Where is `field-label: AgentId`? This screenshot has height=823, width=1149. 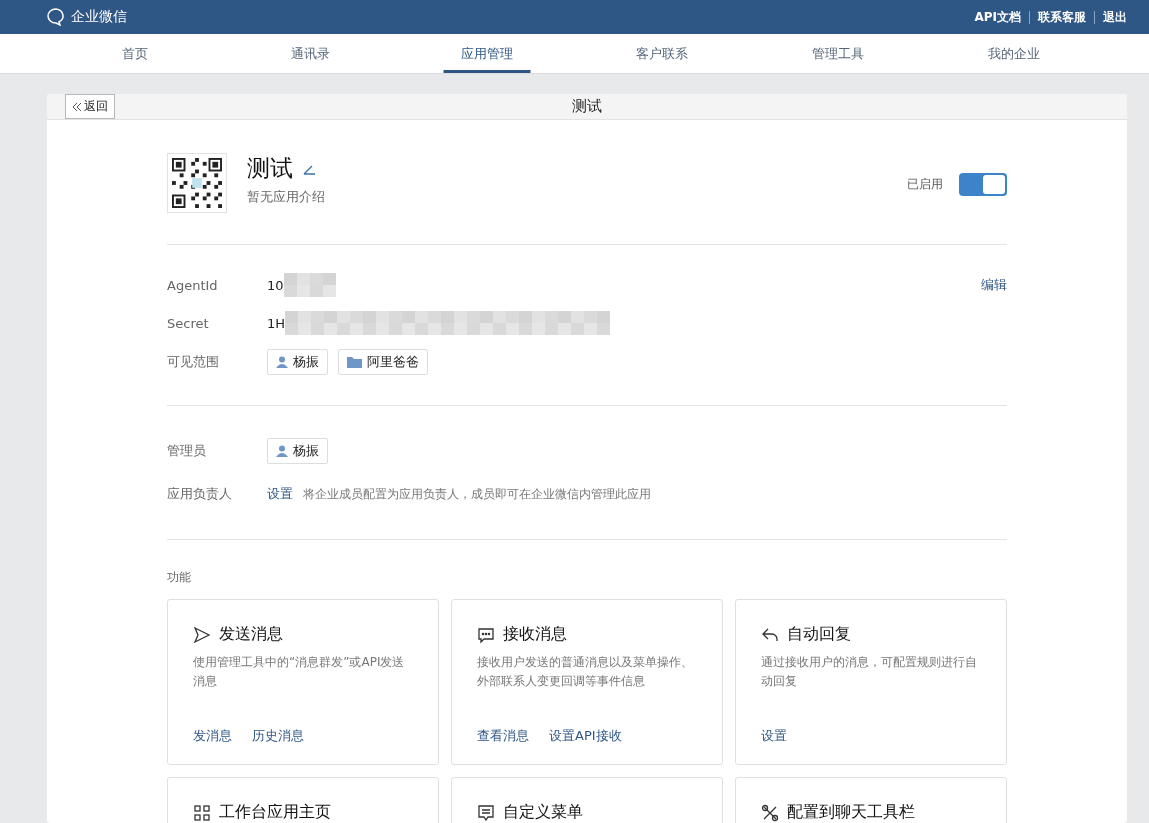 field-label: AgentId is located at coordinates (193, 285).